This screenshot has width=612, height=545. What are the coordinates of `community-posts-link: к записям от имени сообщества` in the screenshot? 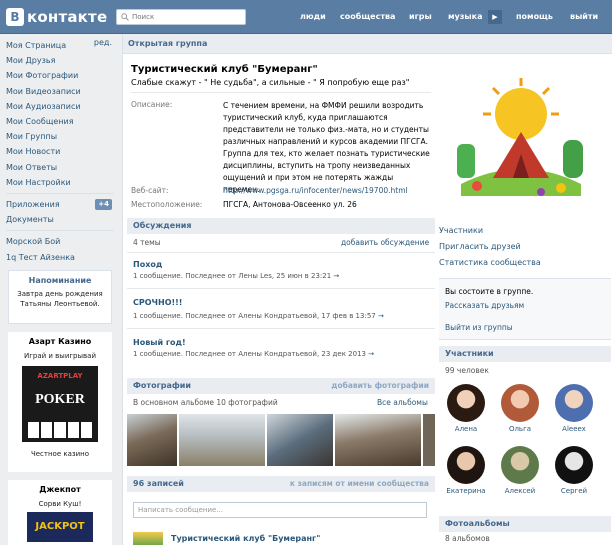 It's located at (359, 484).